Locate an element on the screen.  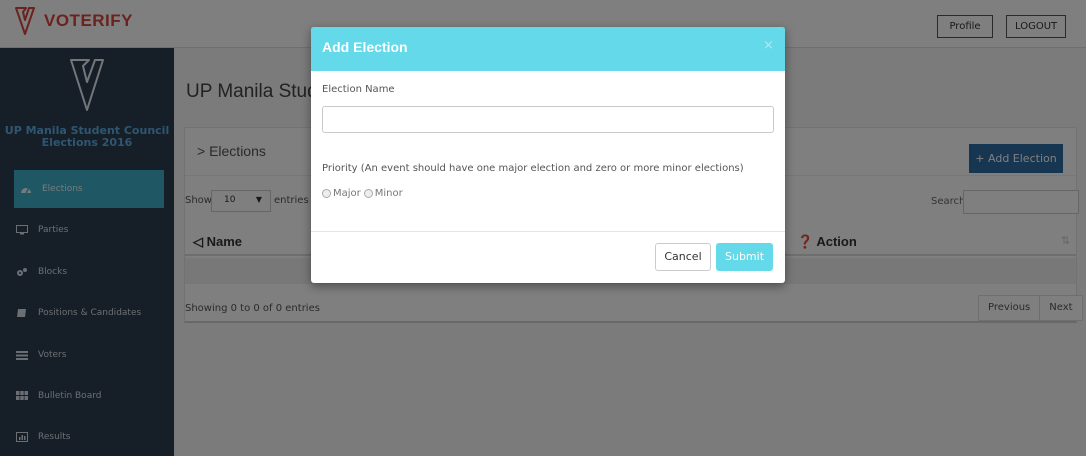
modal-header: Add Election × is located at coordinates (548, 49).